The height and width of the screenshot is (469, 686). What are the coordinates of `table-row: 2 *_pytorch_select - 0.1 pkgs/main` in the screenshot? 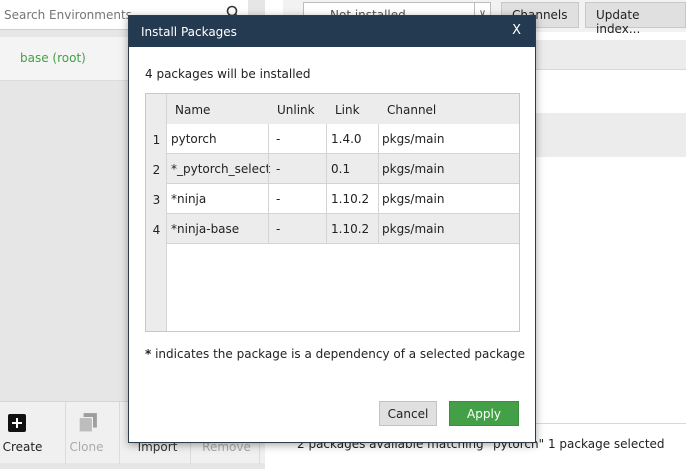 It's located at (332, 169).